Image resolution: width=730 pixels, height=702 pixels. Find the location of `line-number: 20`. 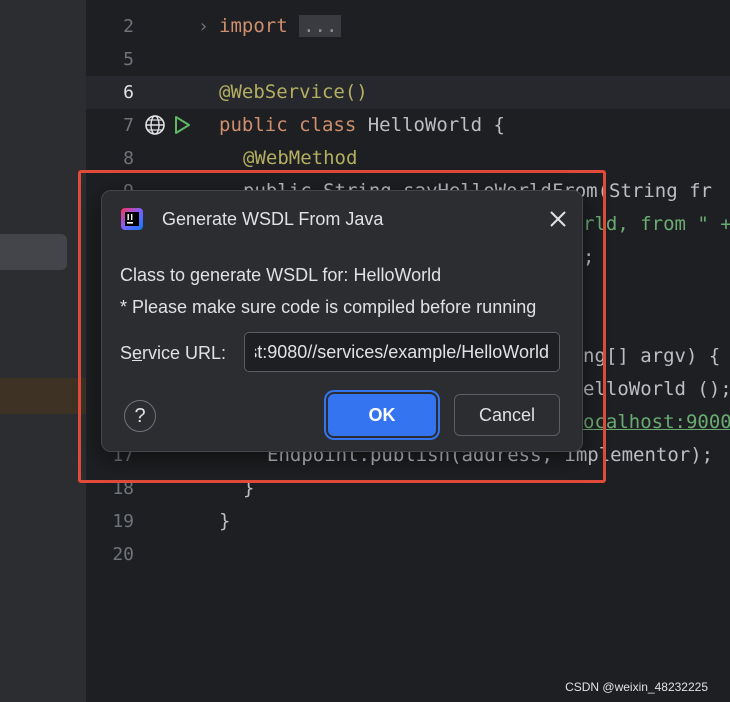

line-number: 20 is located at coordinates (123, 554).